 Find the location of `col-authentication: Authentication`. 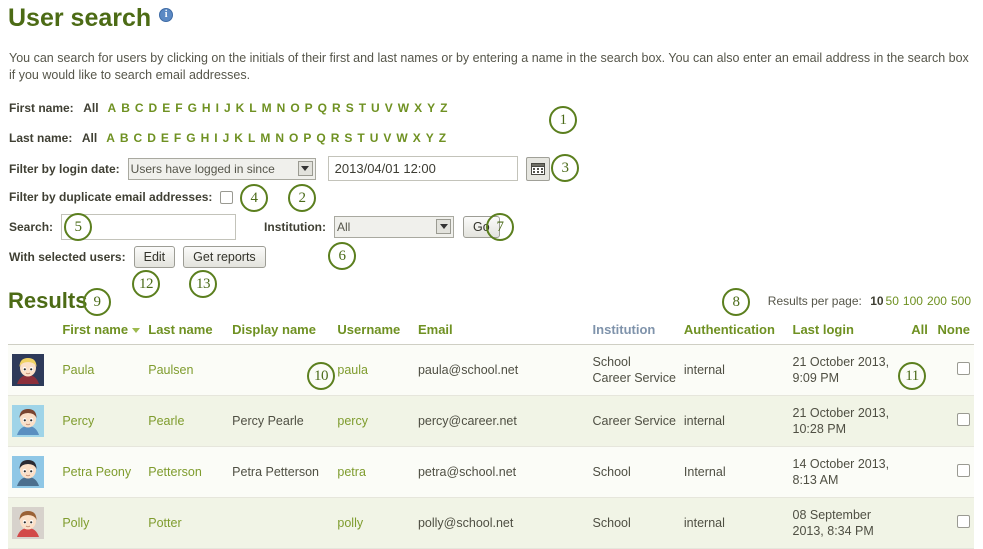

col-authentication: Authentication is located at coordinates (734, 332).